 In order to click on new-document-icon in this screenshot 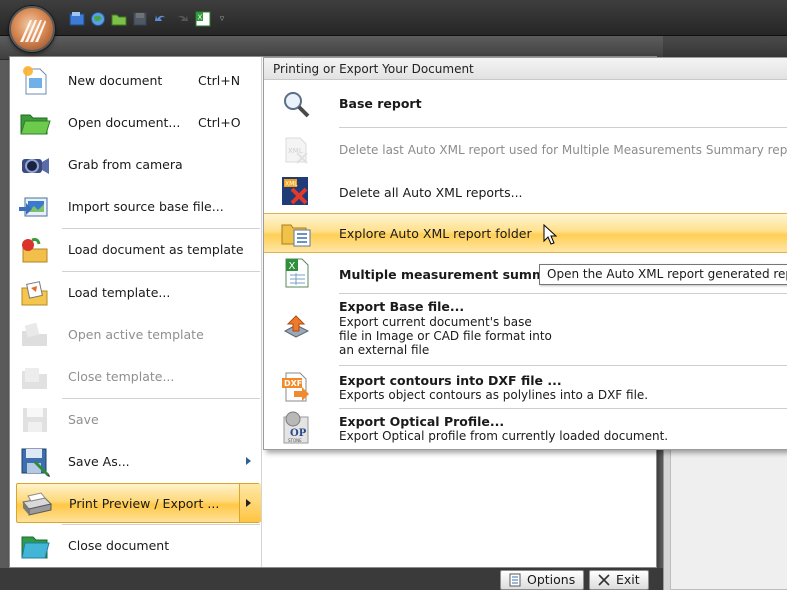, I will do `click(35, 81)`.